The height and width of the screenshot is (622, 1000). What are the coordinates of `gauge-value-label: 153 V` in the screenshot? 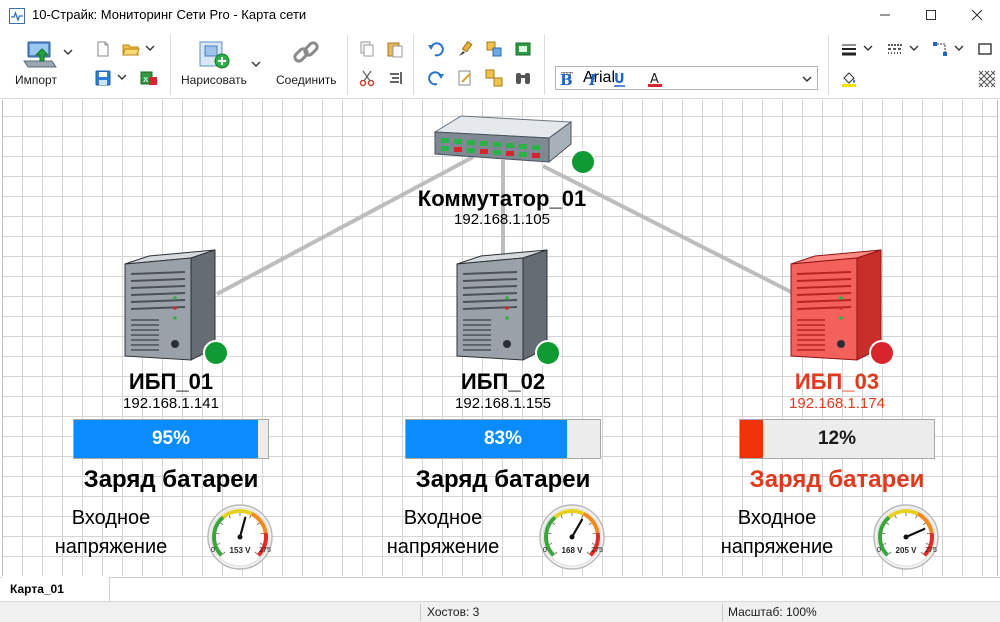 It's located at (241, 550).